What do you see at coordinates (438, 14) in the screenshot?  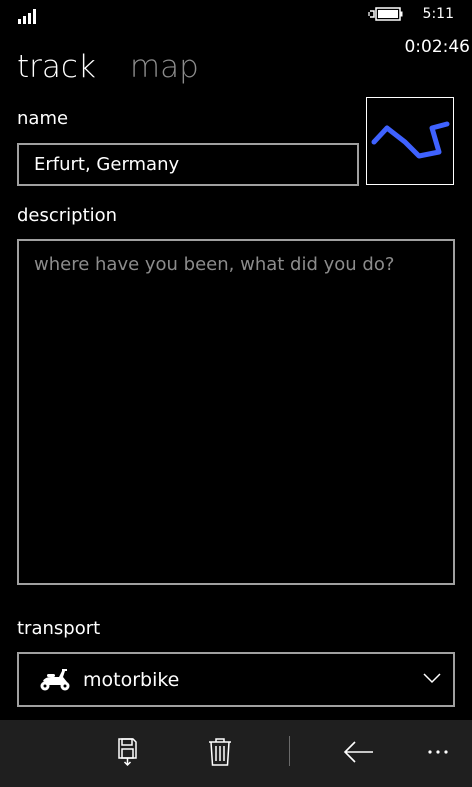 I see `status-clock: 5:11` at bounding box center [438, 14].